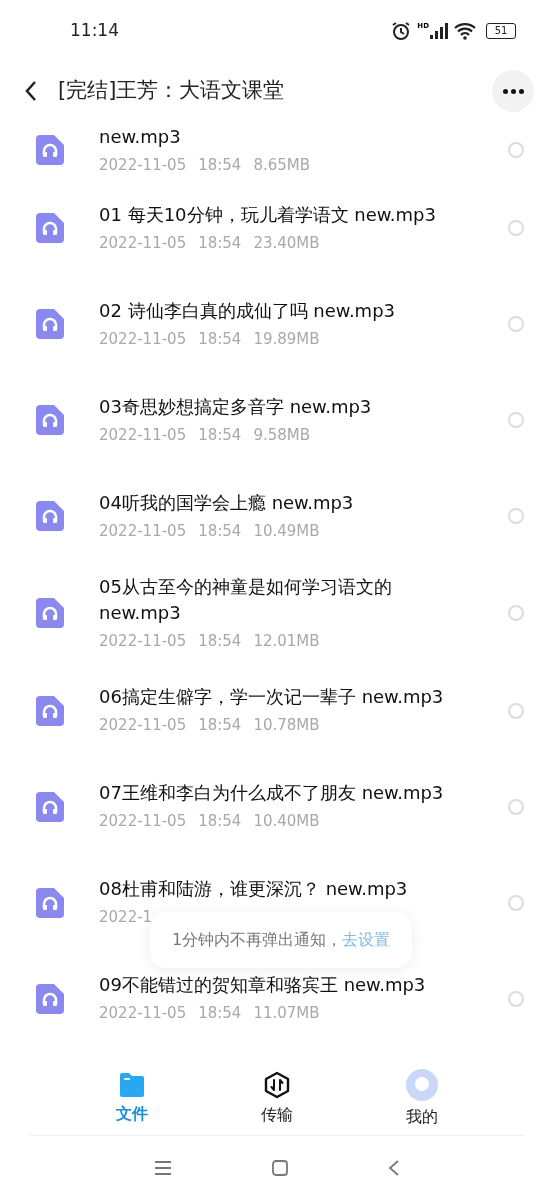 Image resolution: width=554 pixels, height=1200 pixels. I want to click on file-row: 02 诗仙李白真的成仙了吗 new.mp3 2022-11-05 18:54 19.89MB, so click(277, 324).